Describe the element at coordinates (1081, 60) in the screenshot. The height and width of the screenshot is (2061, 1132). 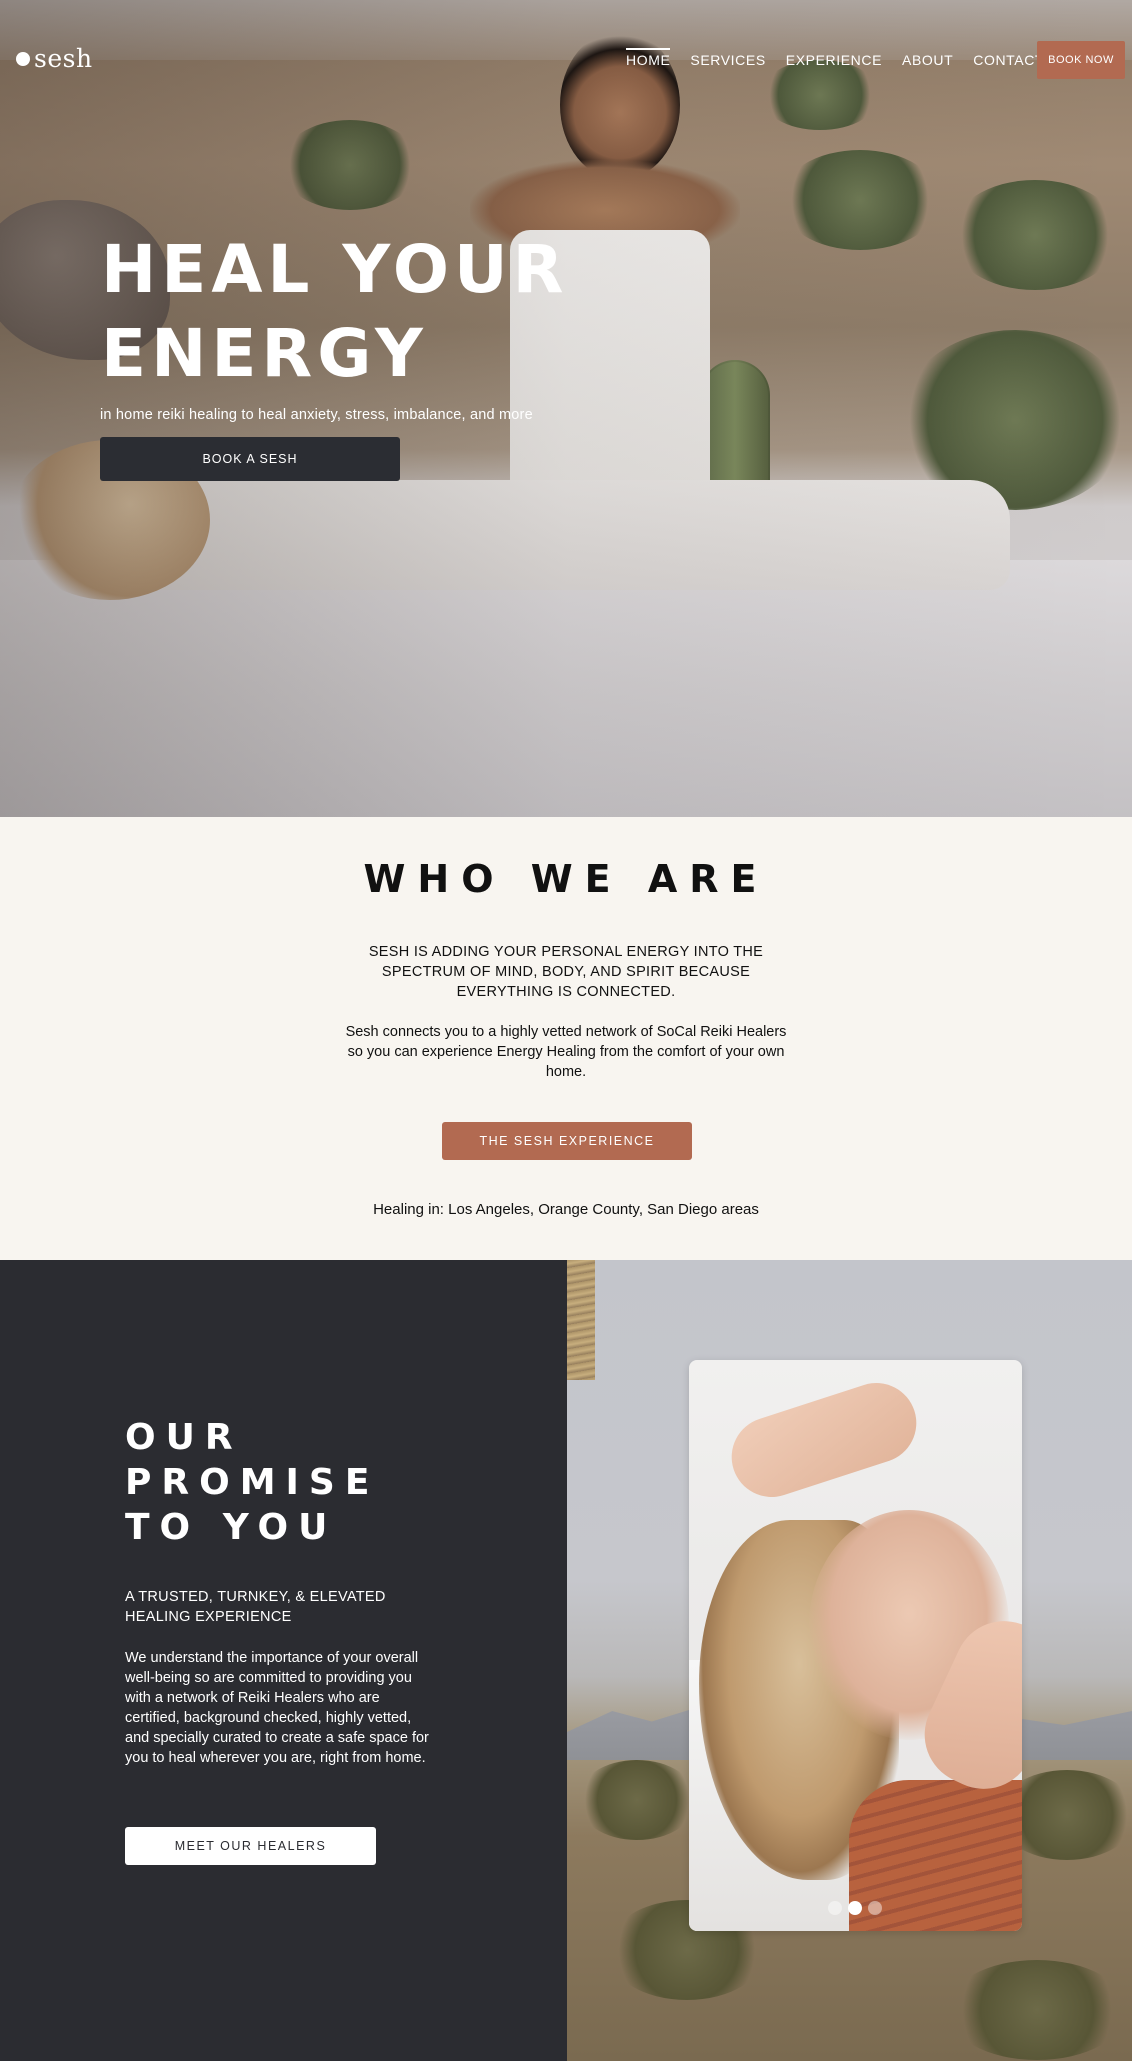
I see `book-now-button: BOOK NOW` at that location.